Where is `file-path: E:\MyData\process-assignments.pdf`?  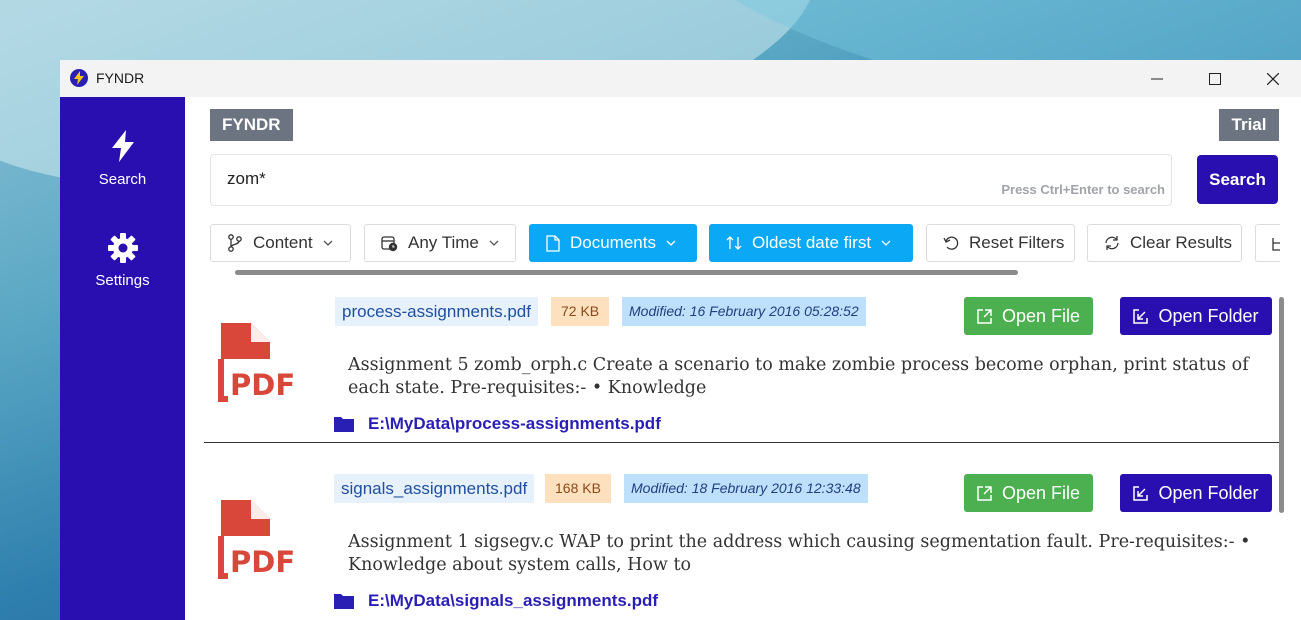
file-path: E:\MyData\process-assignments.pdf is located at coordinates (514, 423).